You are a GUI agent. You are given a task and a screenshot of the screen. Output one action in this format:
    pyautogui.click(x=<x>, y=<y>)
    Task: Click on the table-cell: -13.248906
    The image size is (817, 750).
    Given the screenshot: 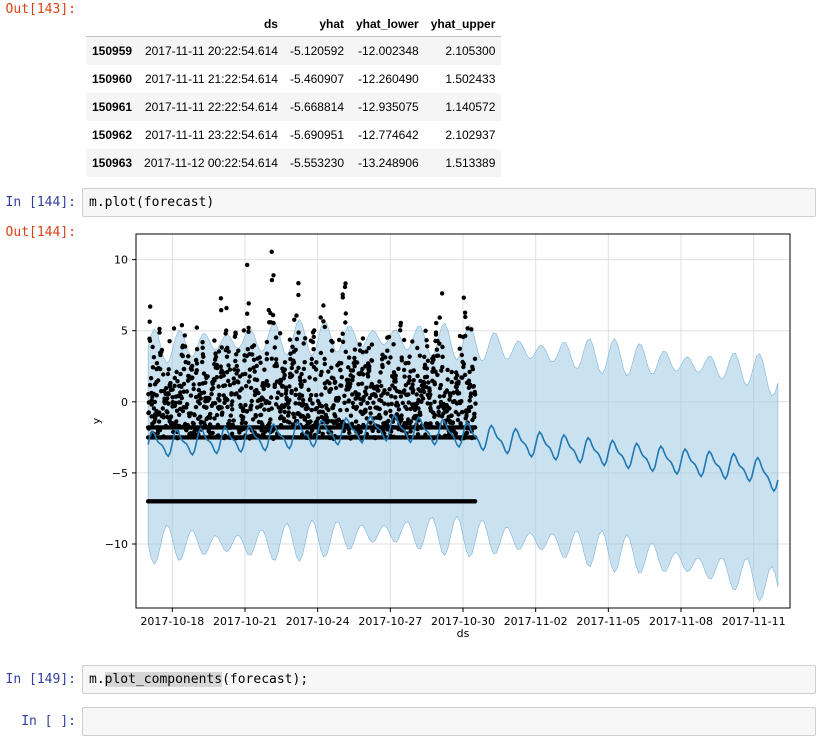 What is the action you would take?
    pyautogui.click(x=388, y=163)
    